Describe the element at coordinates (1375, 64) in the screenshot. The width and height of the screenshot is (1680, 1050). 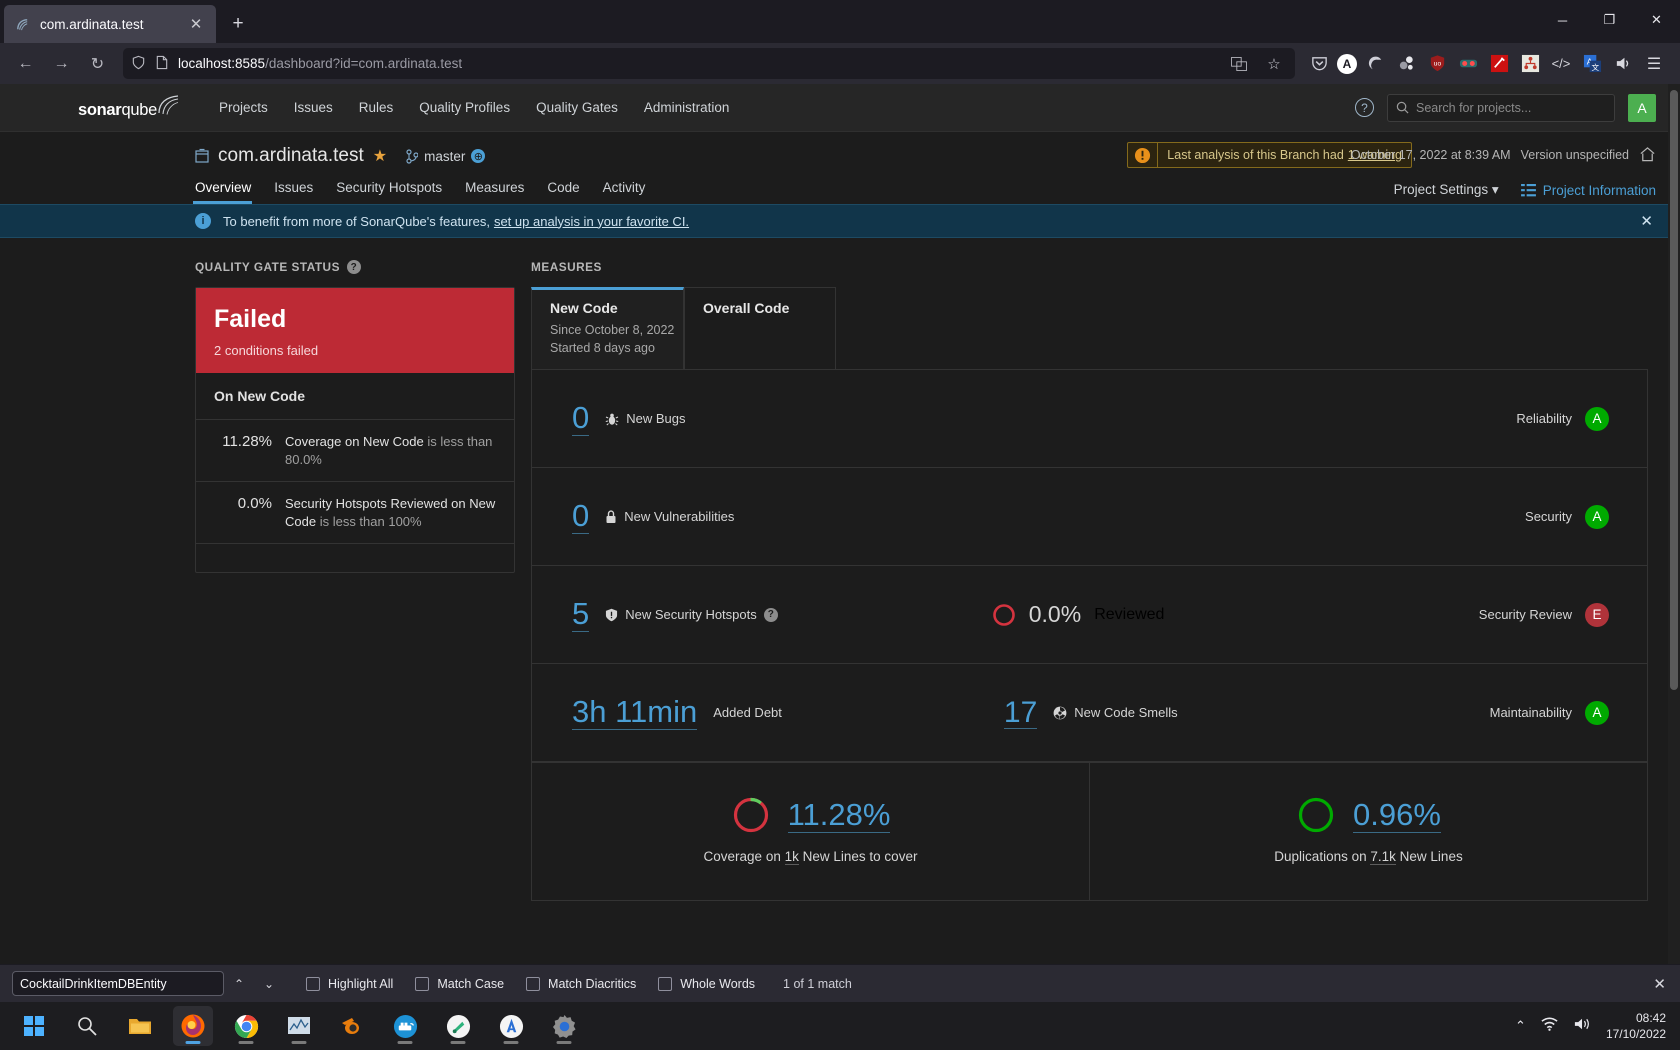
I see `edge-extension-icon` at that location.